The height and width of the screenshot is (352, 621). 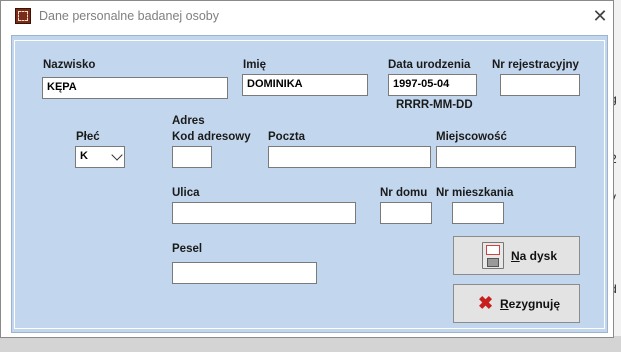 I want to click on imie-field: DOMINIKA, so click(x=305, y=85).